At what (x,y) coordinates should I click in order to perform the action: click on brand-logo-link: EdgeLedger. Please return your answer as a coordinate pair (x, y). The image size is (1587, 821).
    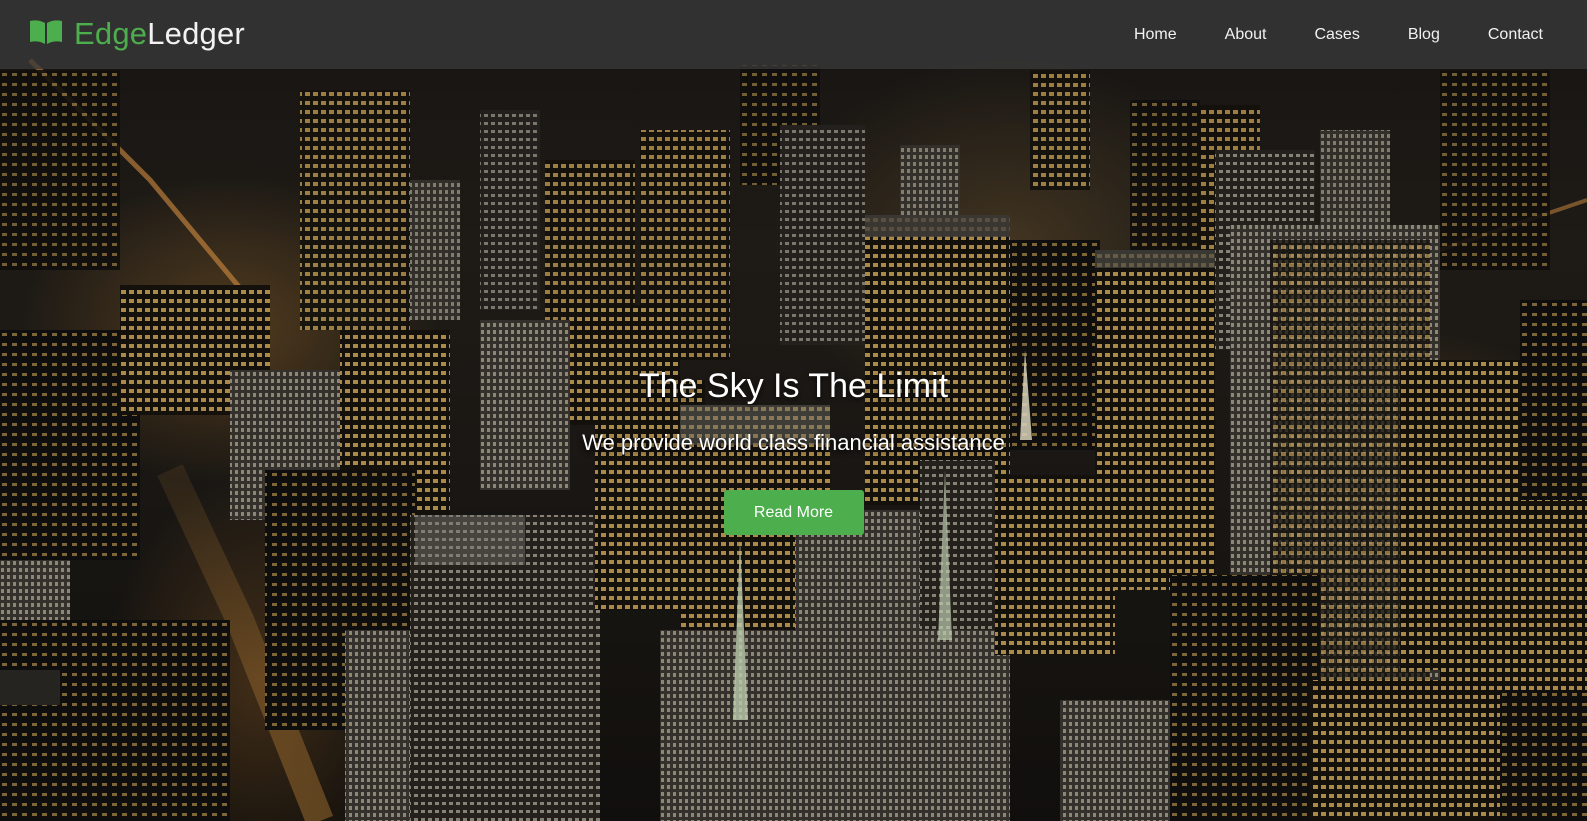
    Looking at the image, I should click on (136, 34).